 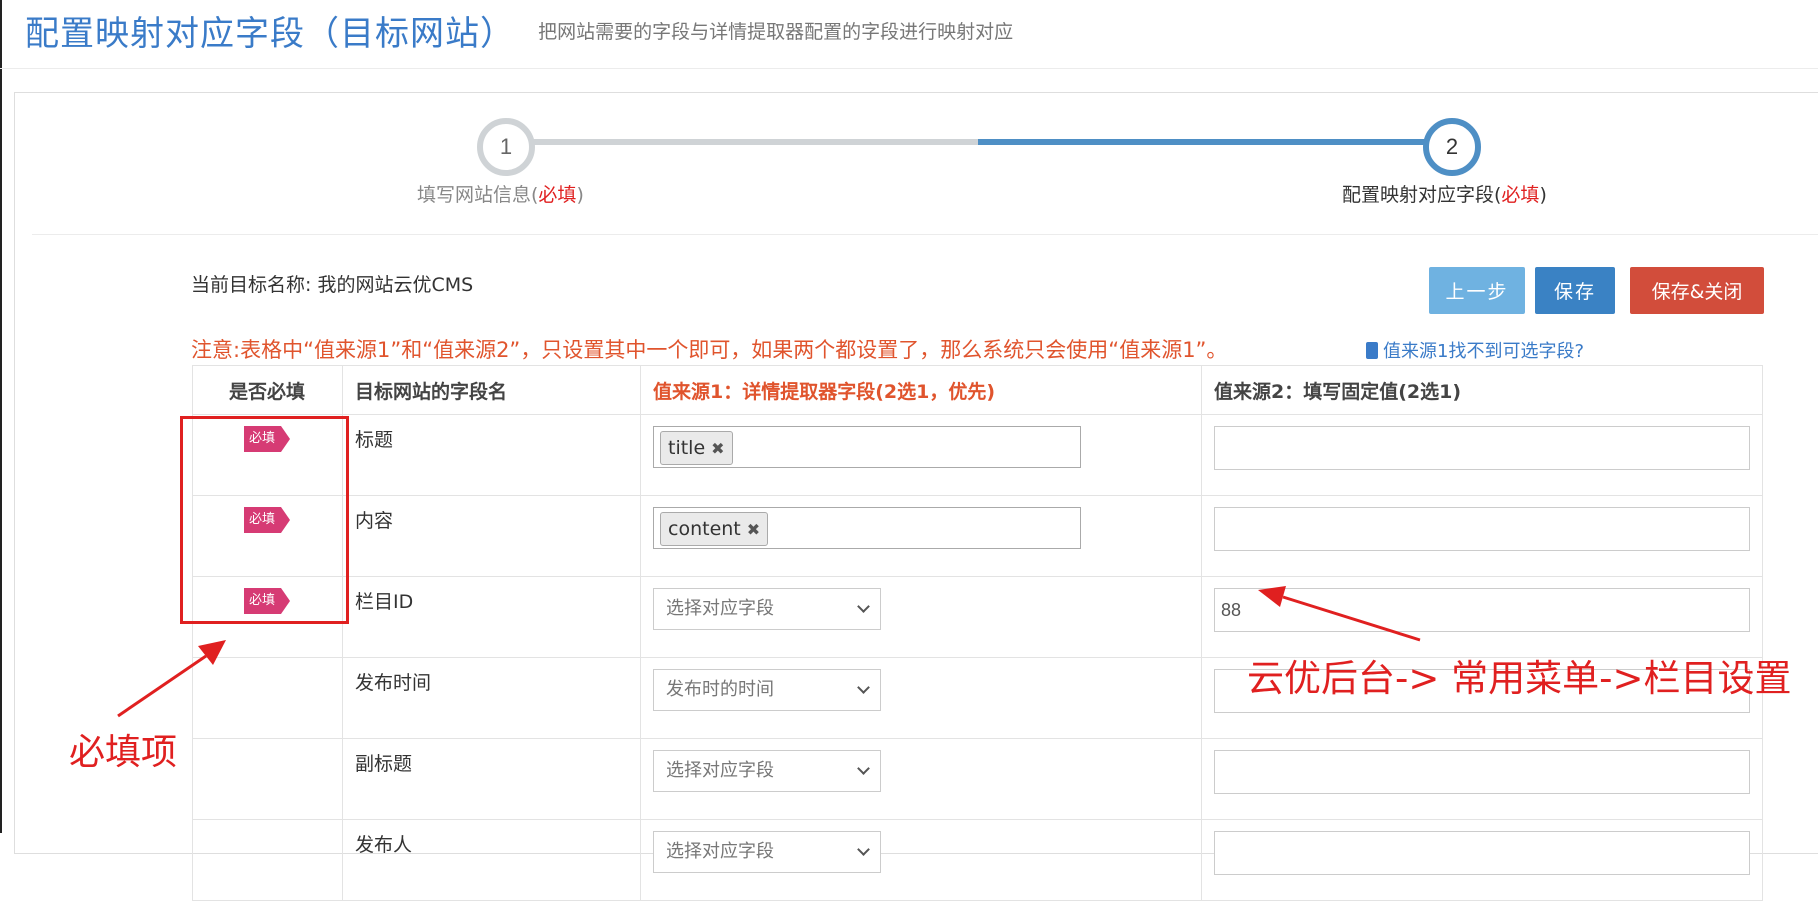 What do you see at coordinates (1519, 678) in the screenshot?
I see `annotation-menu-path: 云优后台-> 常用菜单->栏目设置` at bounding box center [1519, 678].